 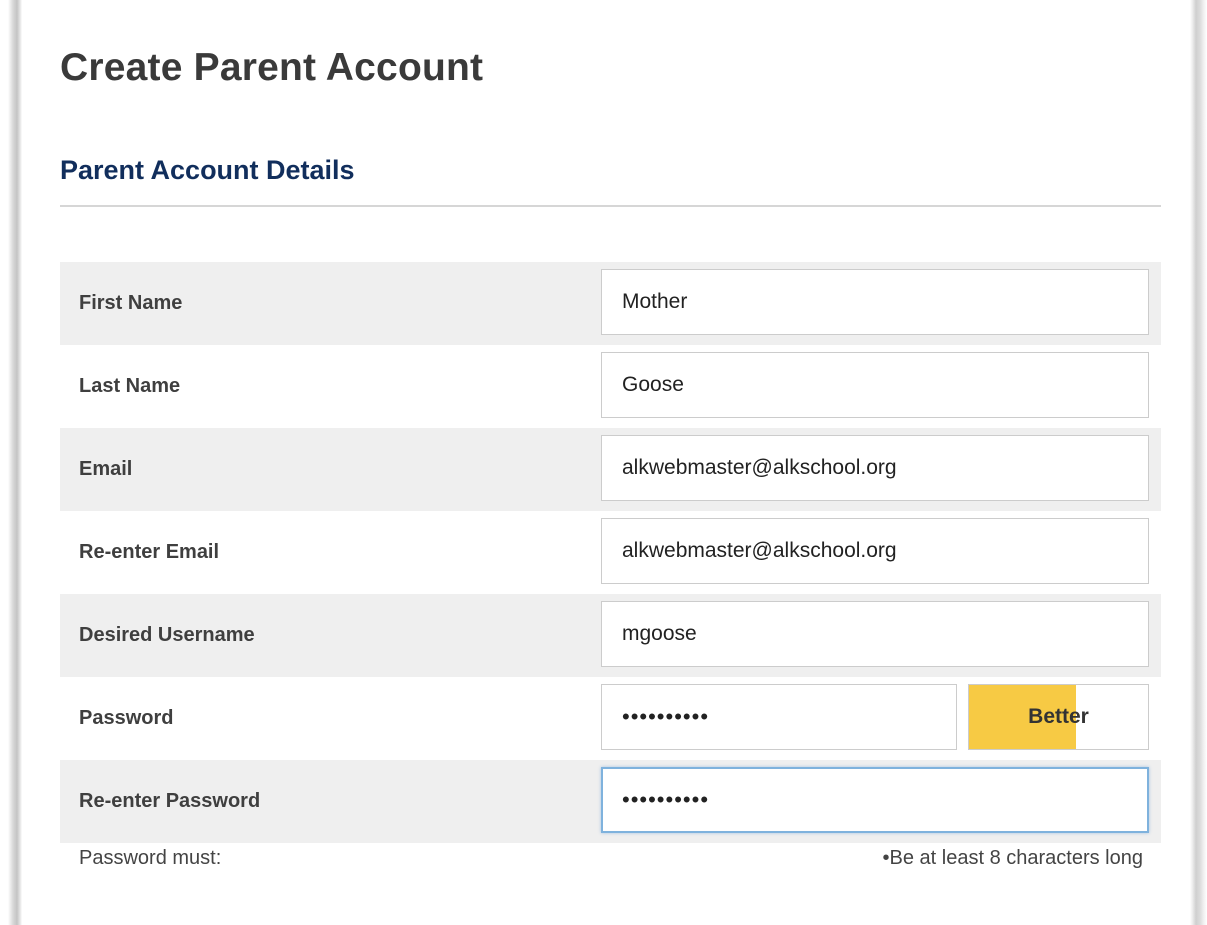 I want to click on password-input, so click(x=779, y=717).